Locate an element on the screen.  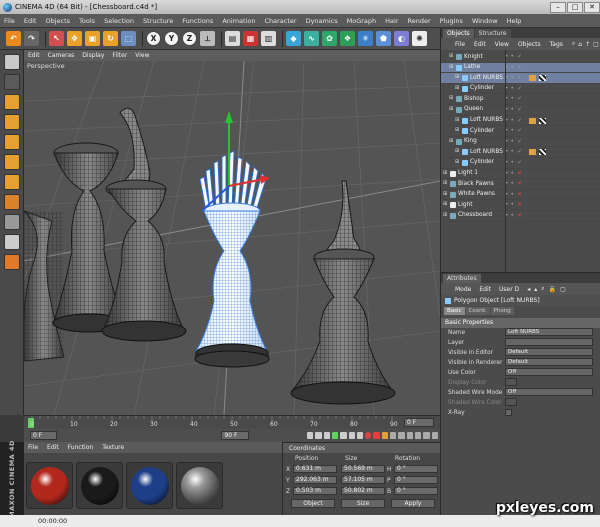
object-menu-objects: Objects is located at coordinates (529, 44).